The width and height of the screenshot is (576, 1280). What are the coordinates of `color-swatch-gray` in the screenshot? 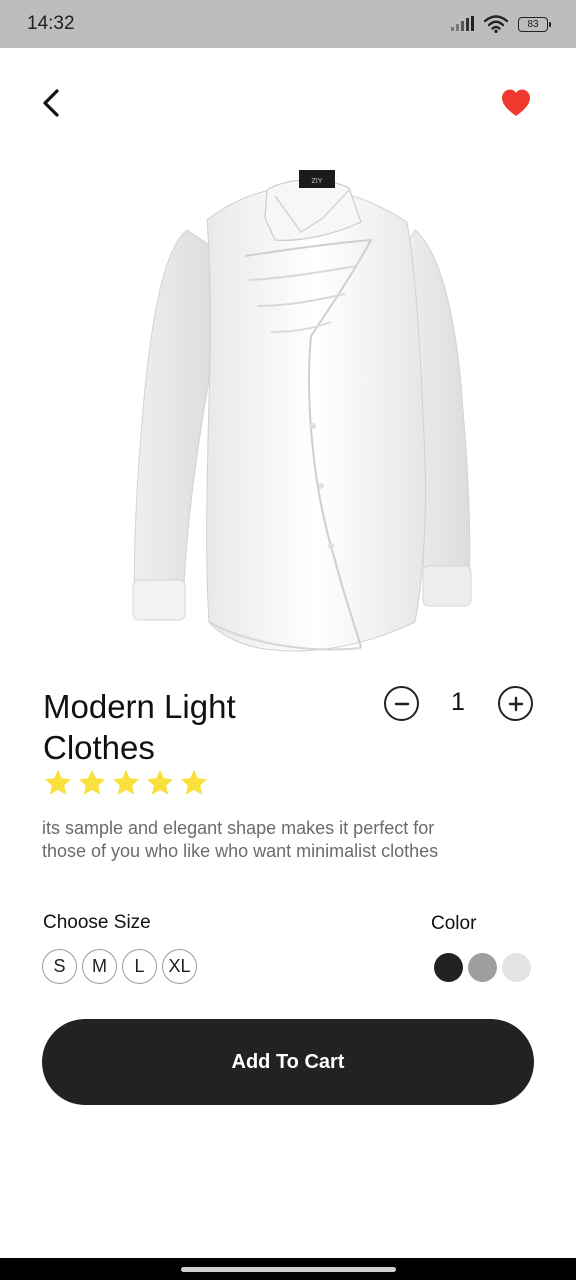 It's located at (482, 967).